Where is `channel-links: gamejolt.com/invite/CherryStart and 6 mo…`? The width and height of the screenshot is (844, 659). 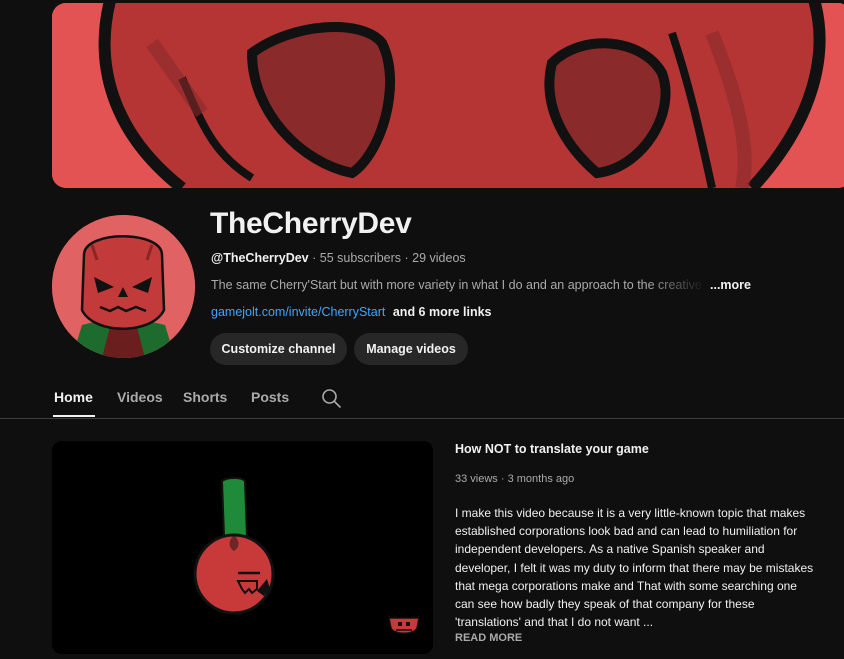
channel-links: gamejolt.com/invite/CherryStart and 6 mo… is located at coordinates (351, 312).